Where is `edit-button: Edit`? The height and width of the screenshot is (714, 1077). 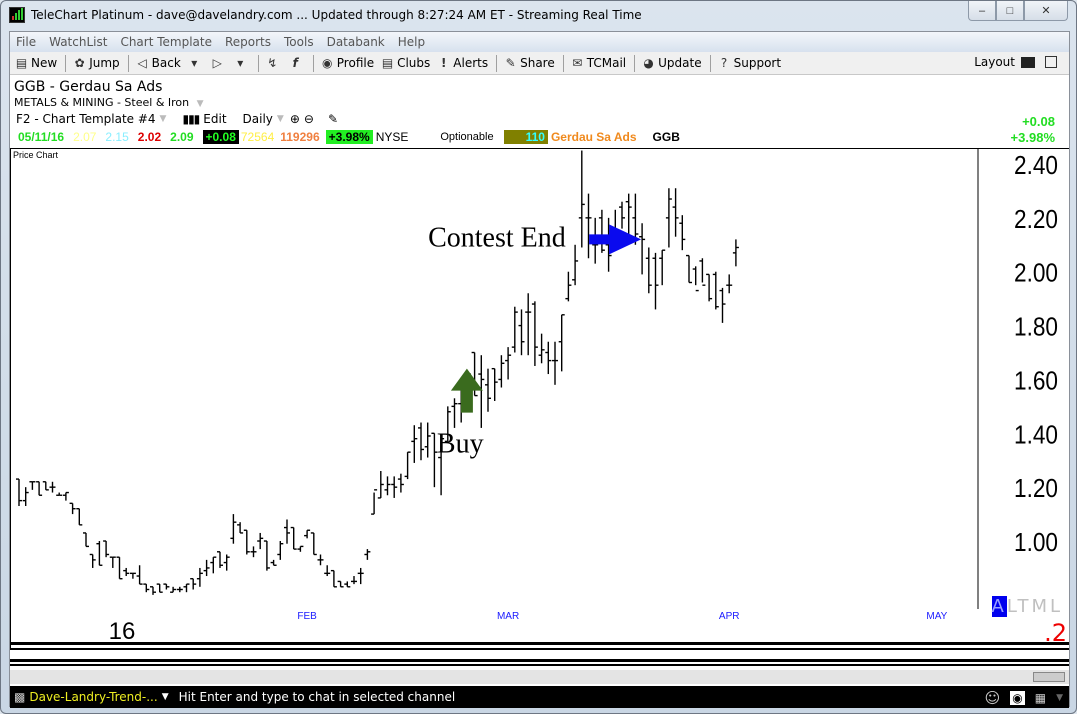
edit-button: Edit is located at coordinates (214, 119).